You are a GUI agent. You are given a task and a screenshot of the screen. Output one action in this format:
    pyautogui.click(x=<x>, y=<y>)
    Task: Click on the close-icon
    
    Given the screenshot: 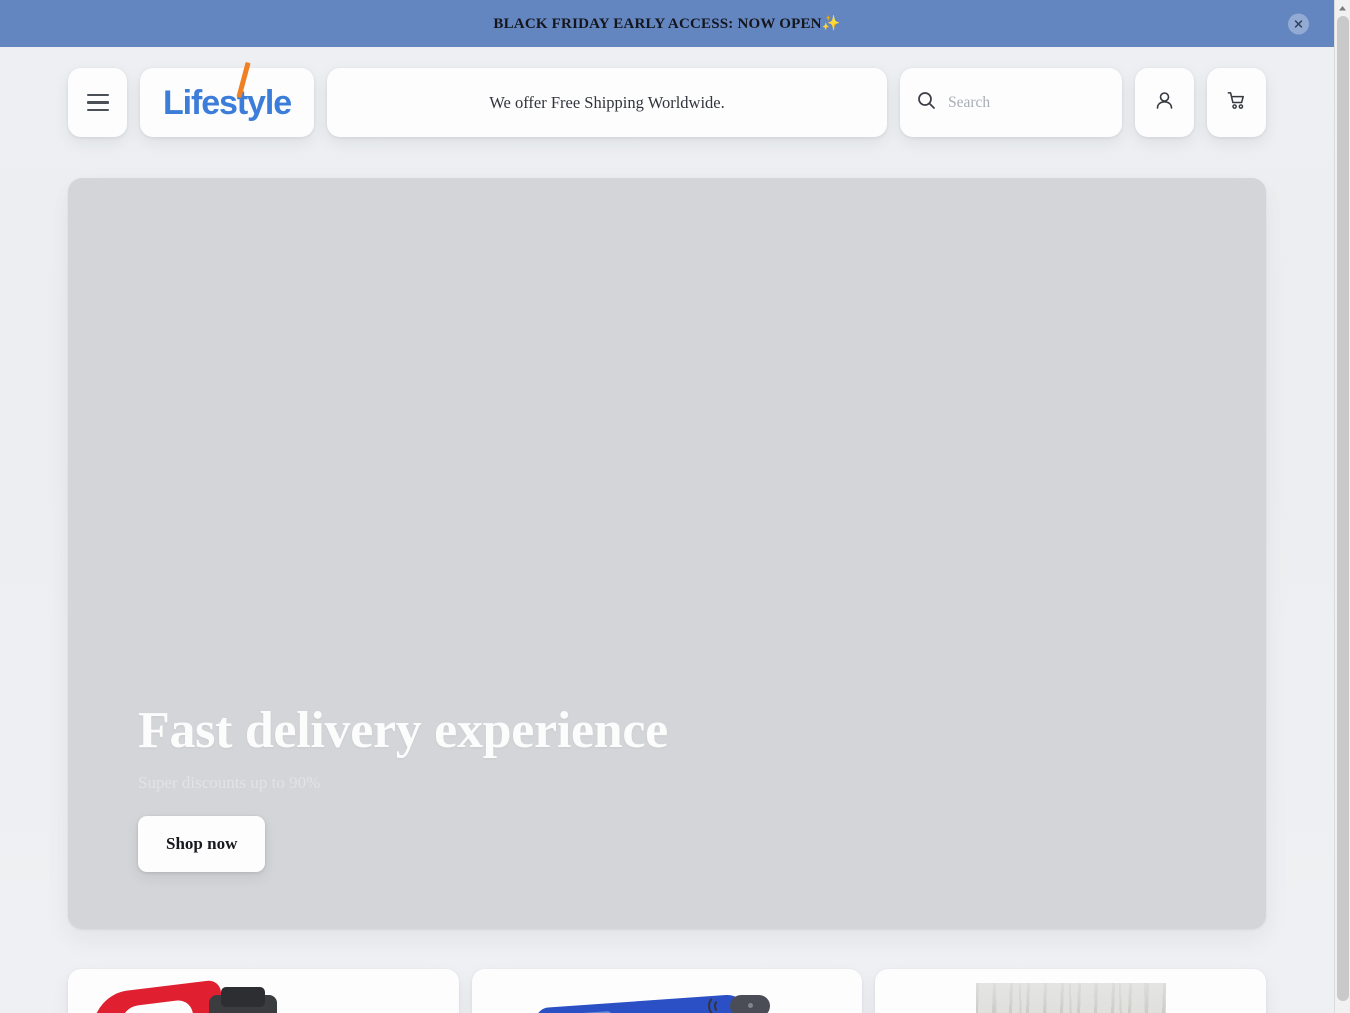 What is the action you would take?
    pyautogui.click(x=1298, y=23)
    